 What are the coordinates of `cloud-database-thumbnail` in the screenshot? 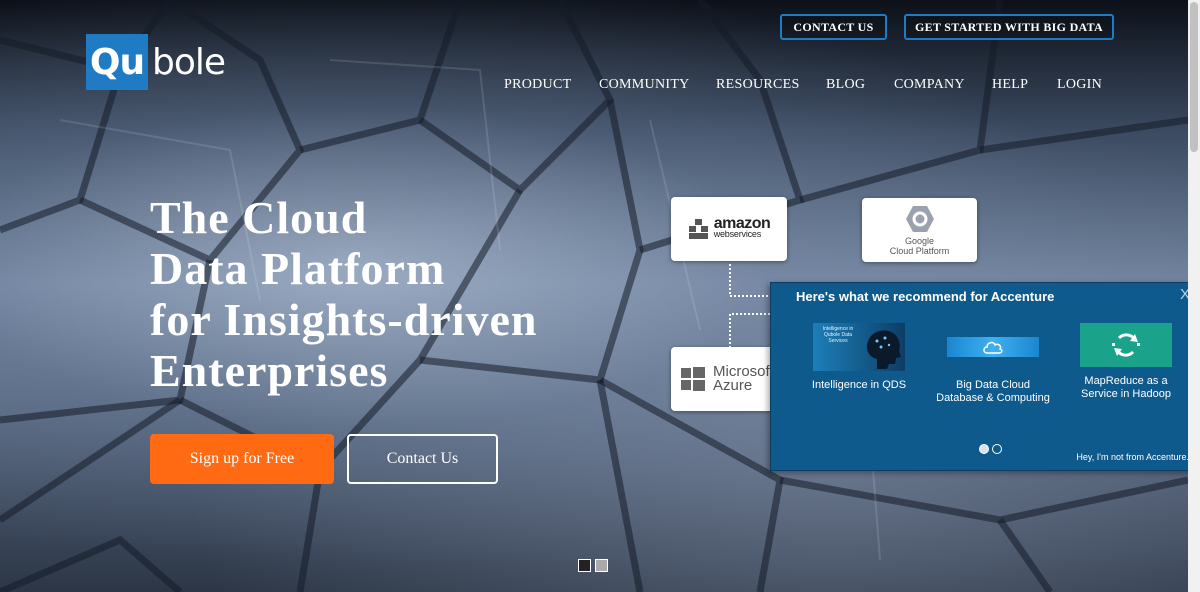 It's located at (993, 347).